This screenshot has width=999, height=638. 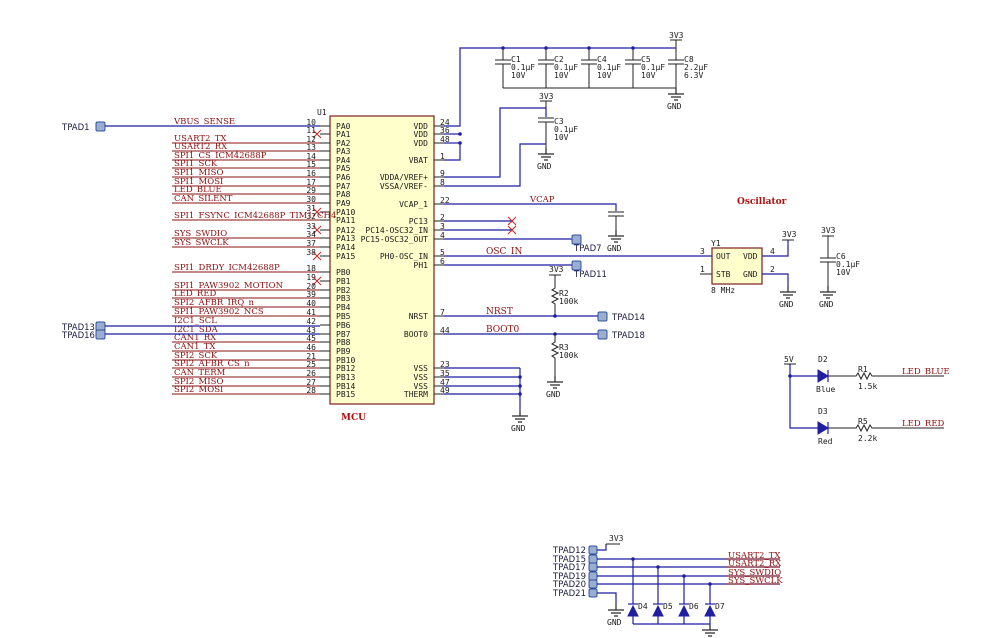 What do you see at coordinates (413, 204) in the screenshot?
I see `pin-name: VCAP_1` at bounding box center [413, 204].